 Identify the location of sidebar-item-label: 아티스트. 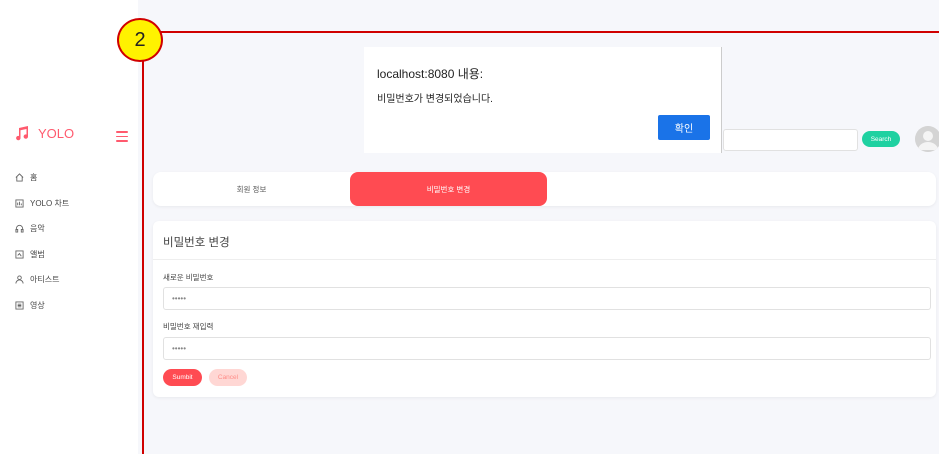
(45, 280).